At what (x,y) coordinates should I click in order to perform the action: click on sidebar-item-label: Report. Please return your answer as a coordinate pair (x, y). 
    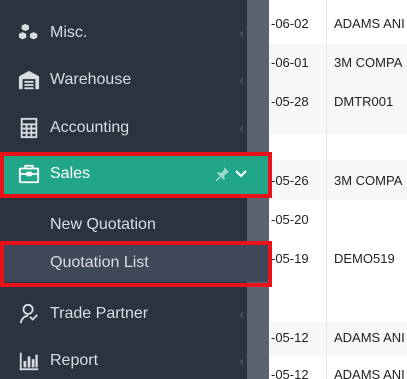
    Looking at the image, I should click on (74, 360).